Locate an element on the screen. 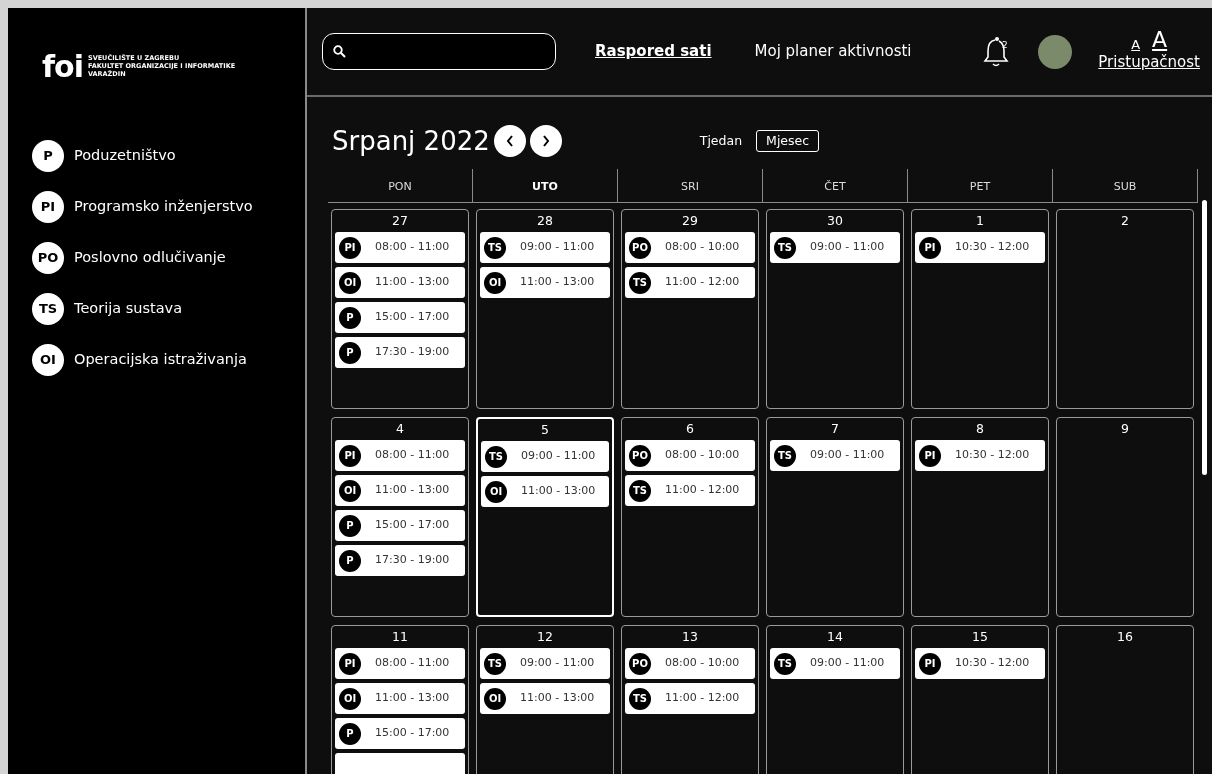 The width and height of the screenshot is (1212, 774). large-text-size-link: A is located at coordinates (1160, 40).